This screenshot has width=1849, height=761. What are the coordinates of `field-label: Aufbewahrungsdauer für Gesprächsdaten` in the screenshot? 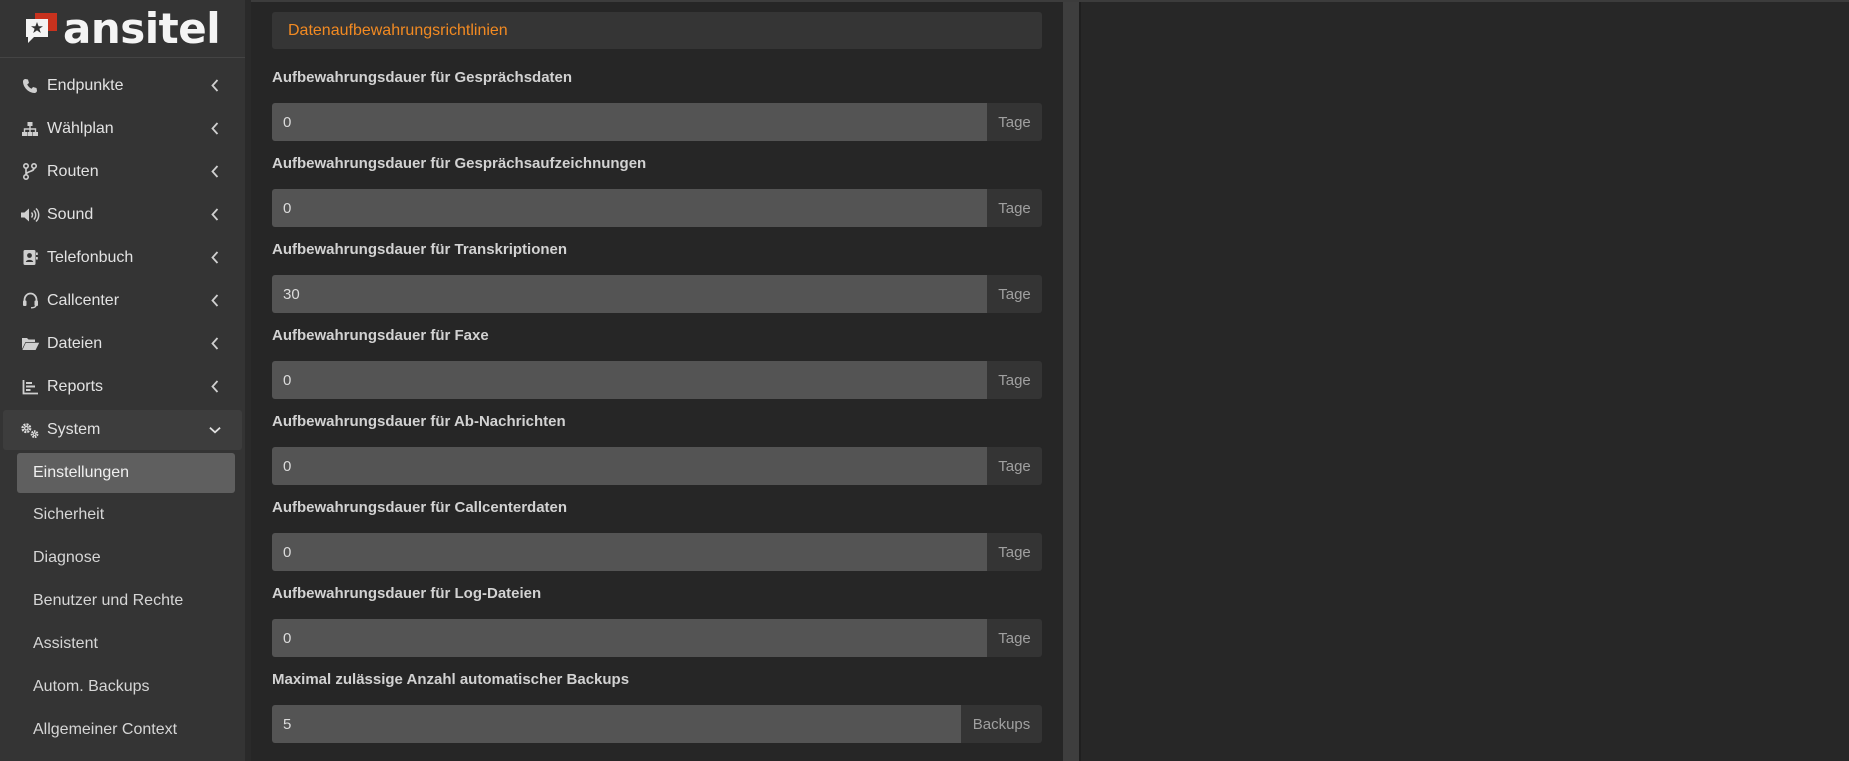 It's located at (422, 77).